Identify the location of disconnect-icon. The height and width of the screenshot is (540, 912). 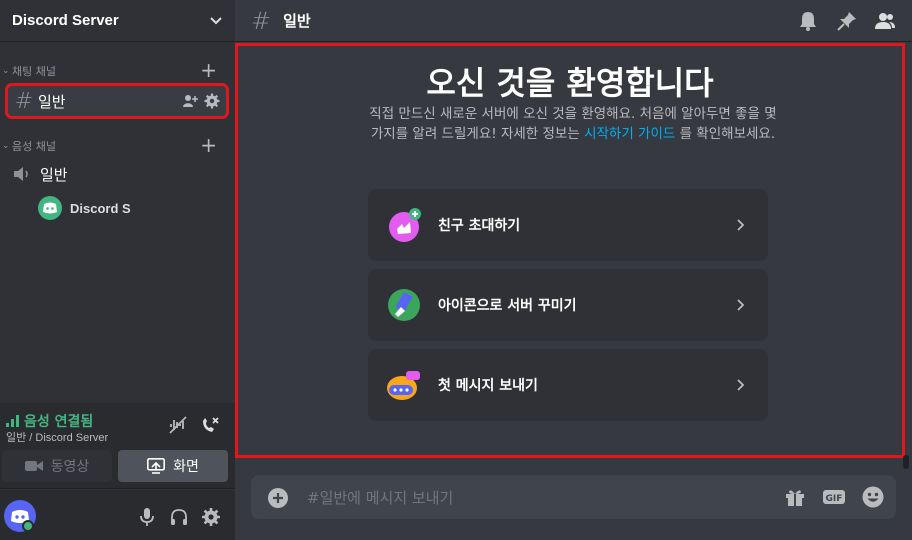
(210, 425).